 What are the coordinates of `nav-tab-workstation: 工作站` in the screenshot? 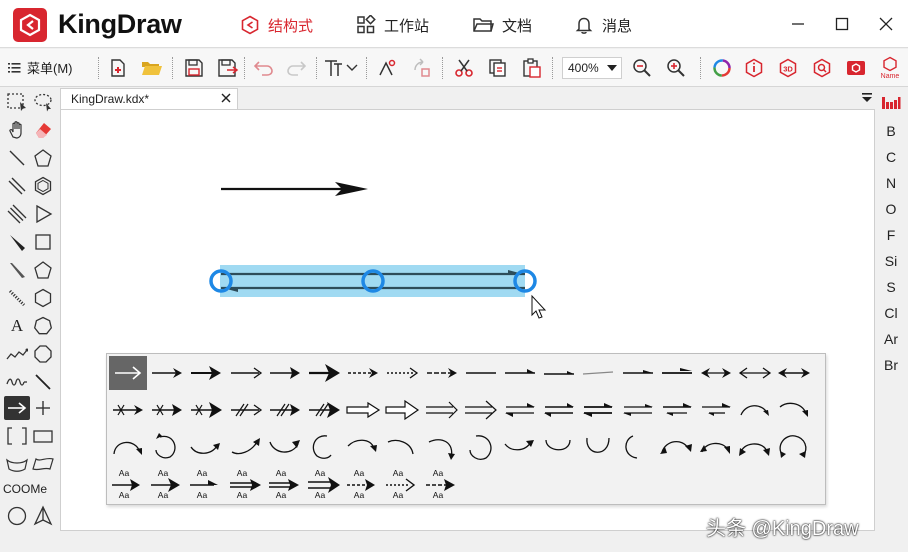 It's located at (392, 25).